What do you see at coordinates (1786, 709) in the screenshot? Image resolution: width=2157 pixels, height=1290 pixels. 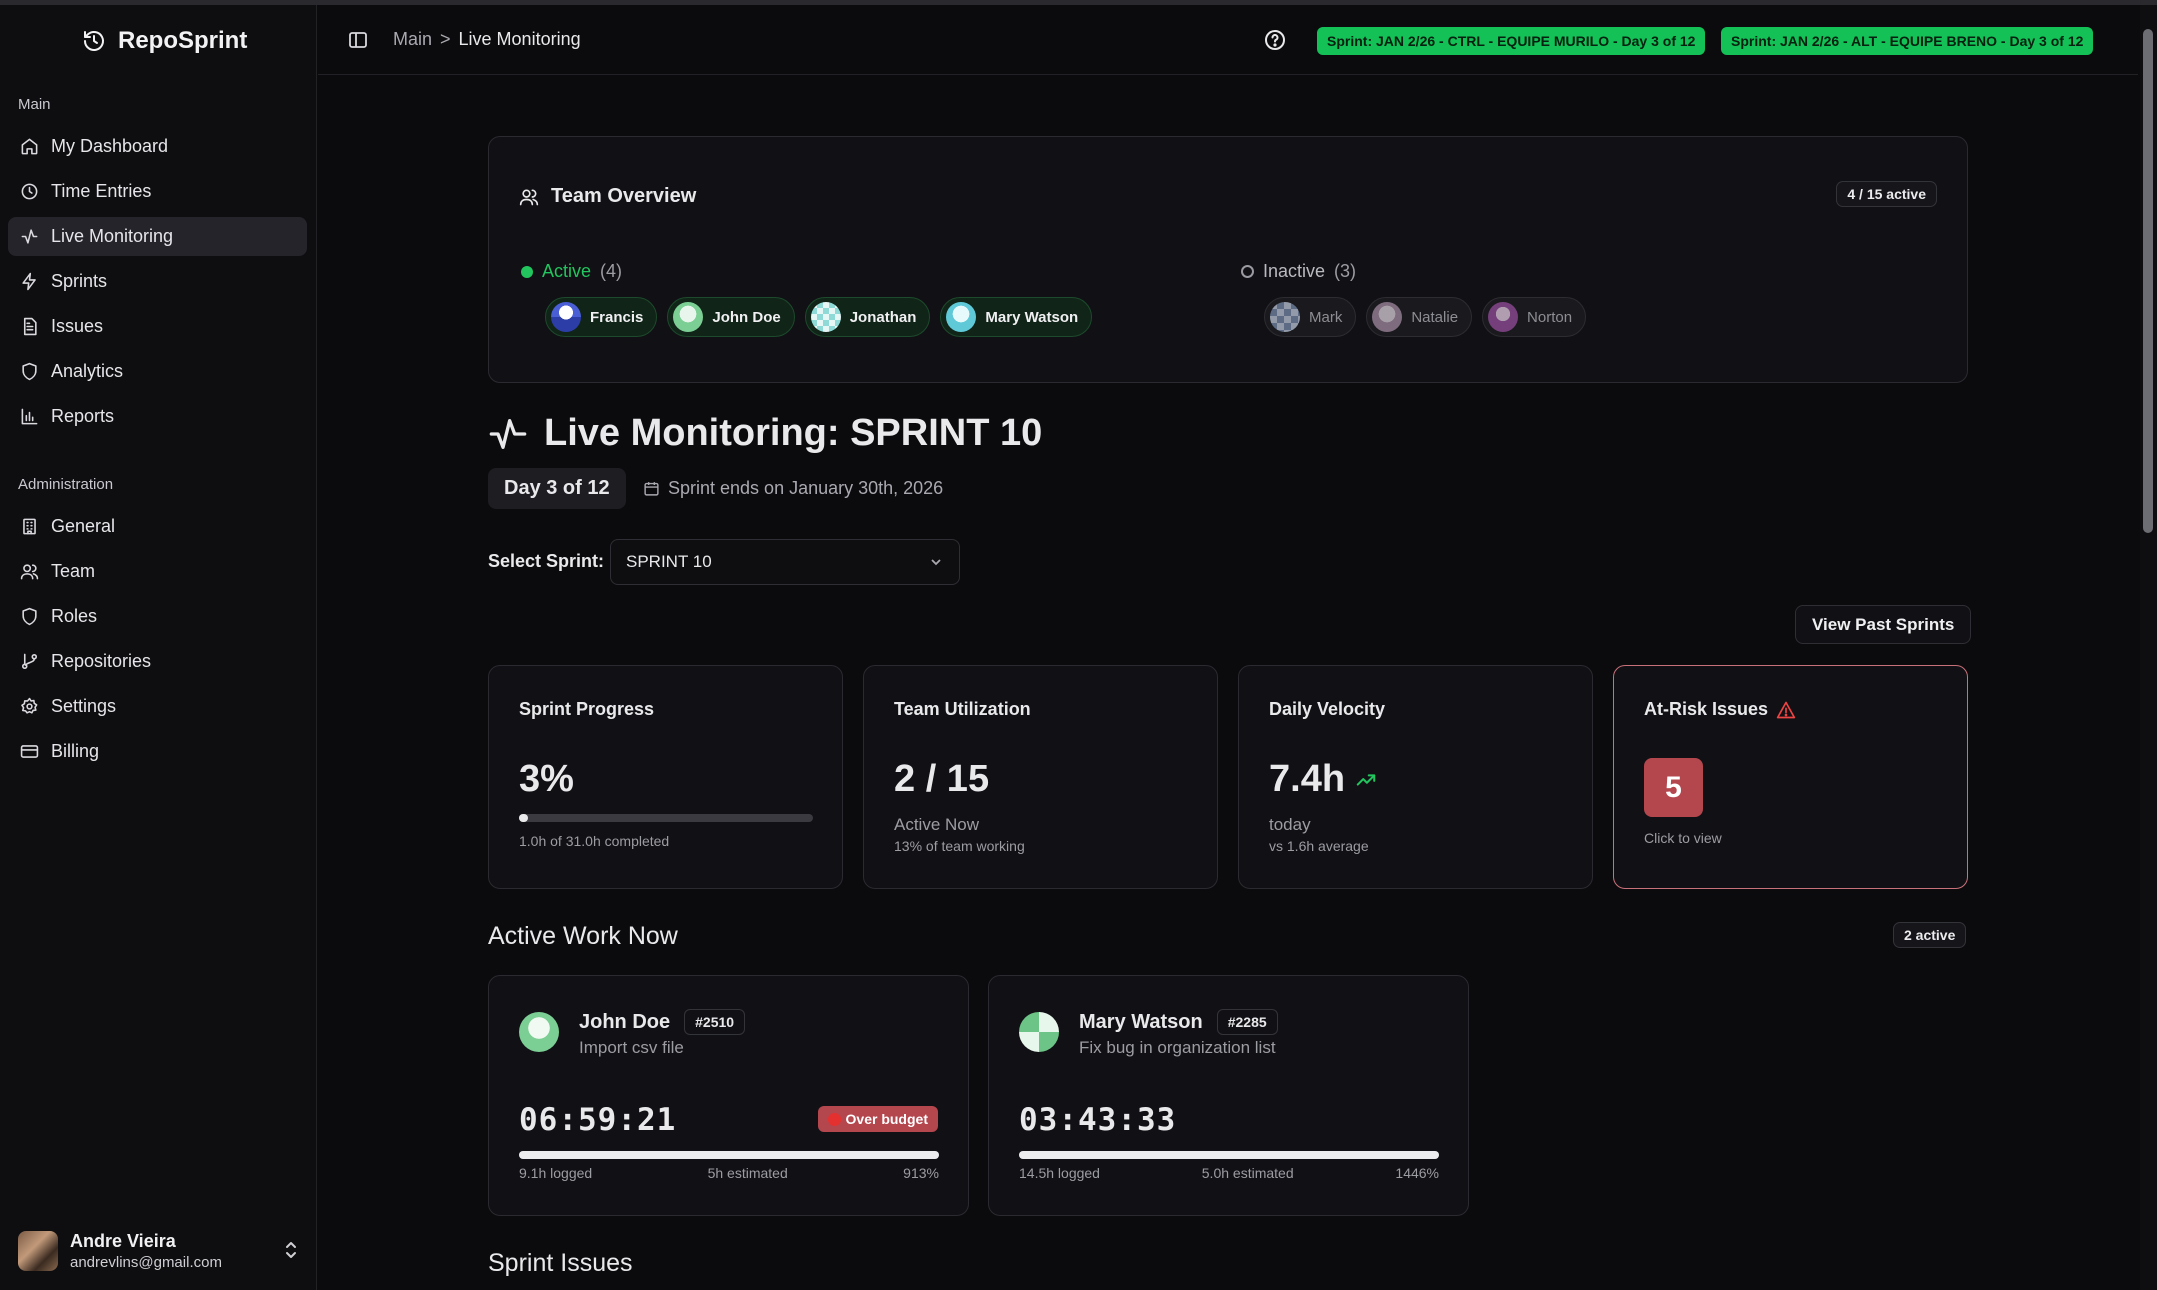 I see `alert-triangle-icon` at bounding box center [1786, 709].